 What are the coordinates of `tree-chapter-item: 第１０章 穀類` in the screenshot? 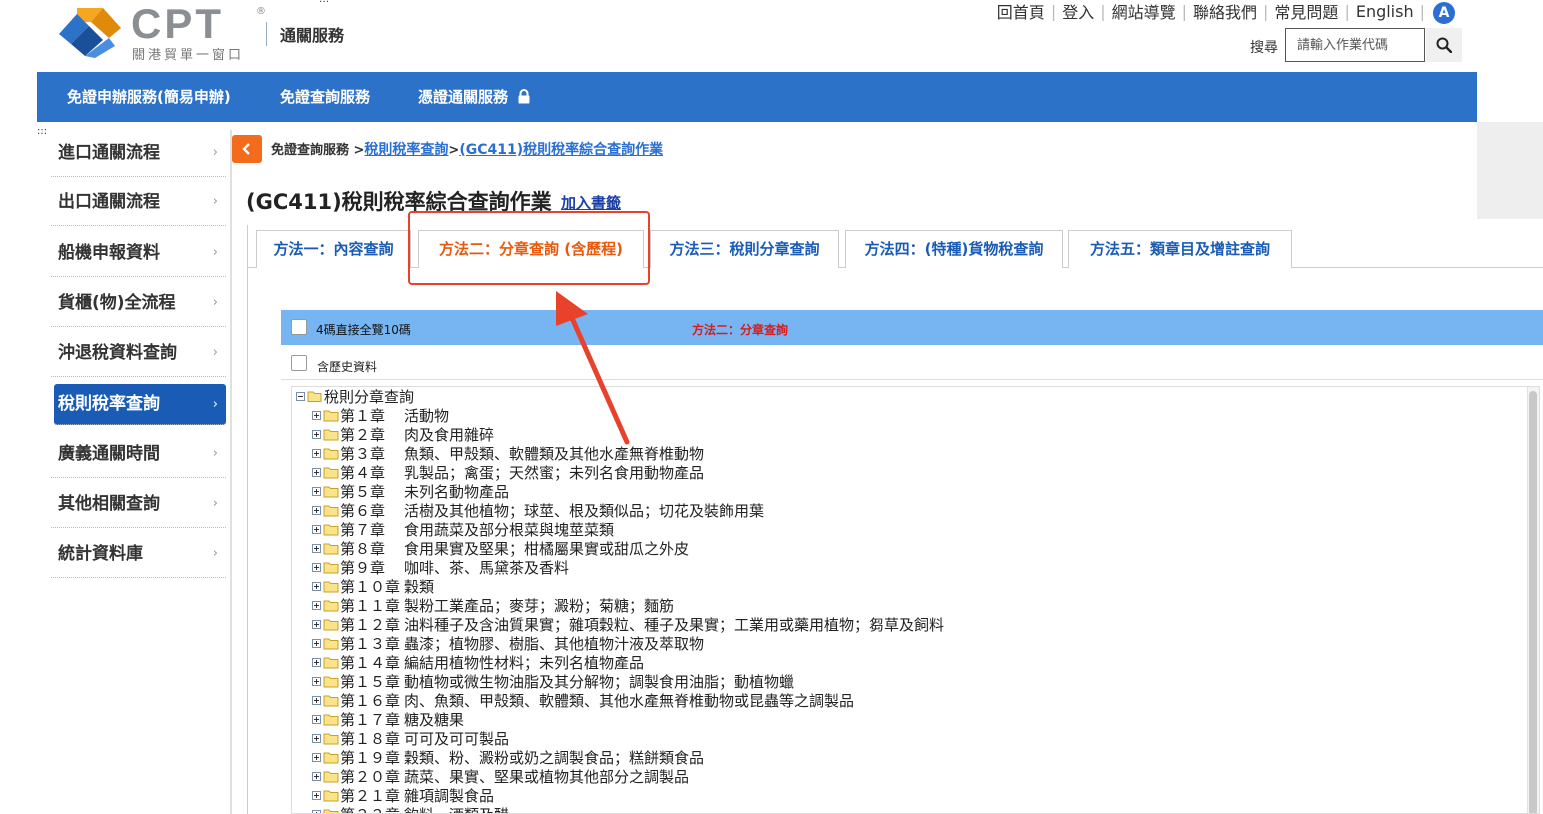 It's located at (373, 586).